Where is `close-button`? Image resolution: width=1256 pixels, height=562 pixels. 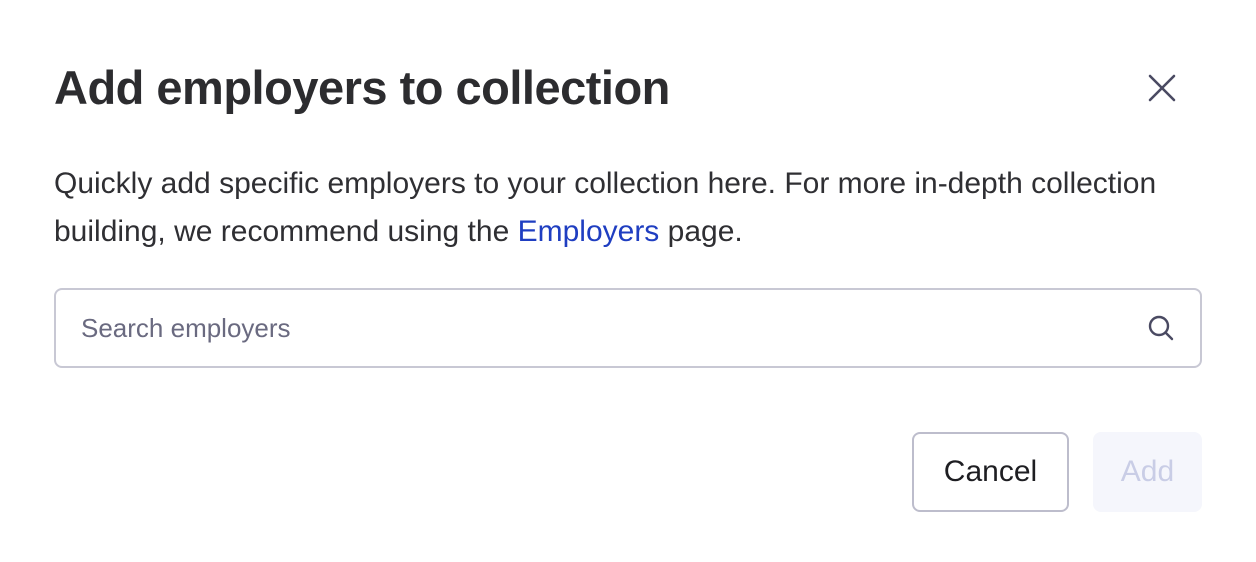
close-button is located at coordinates (1162, 88).